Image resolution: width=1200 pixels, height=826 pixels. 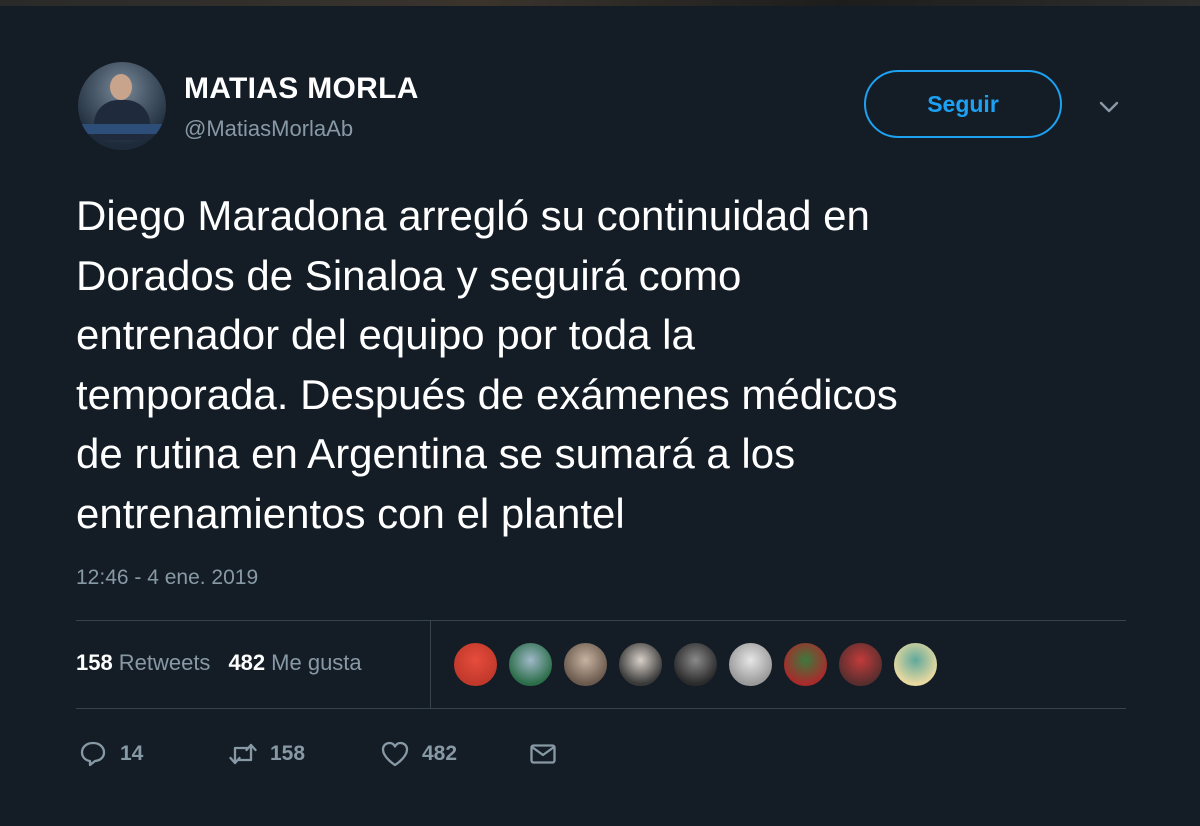 I want to click on envelope-icon, so click(x=543, y=754).